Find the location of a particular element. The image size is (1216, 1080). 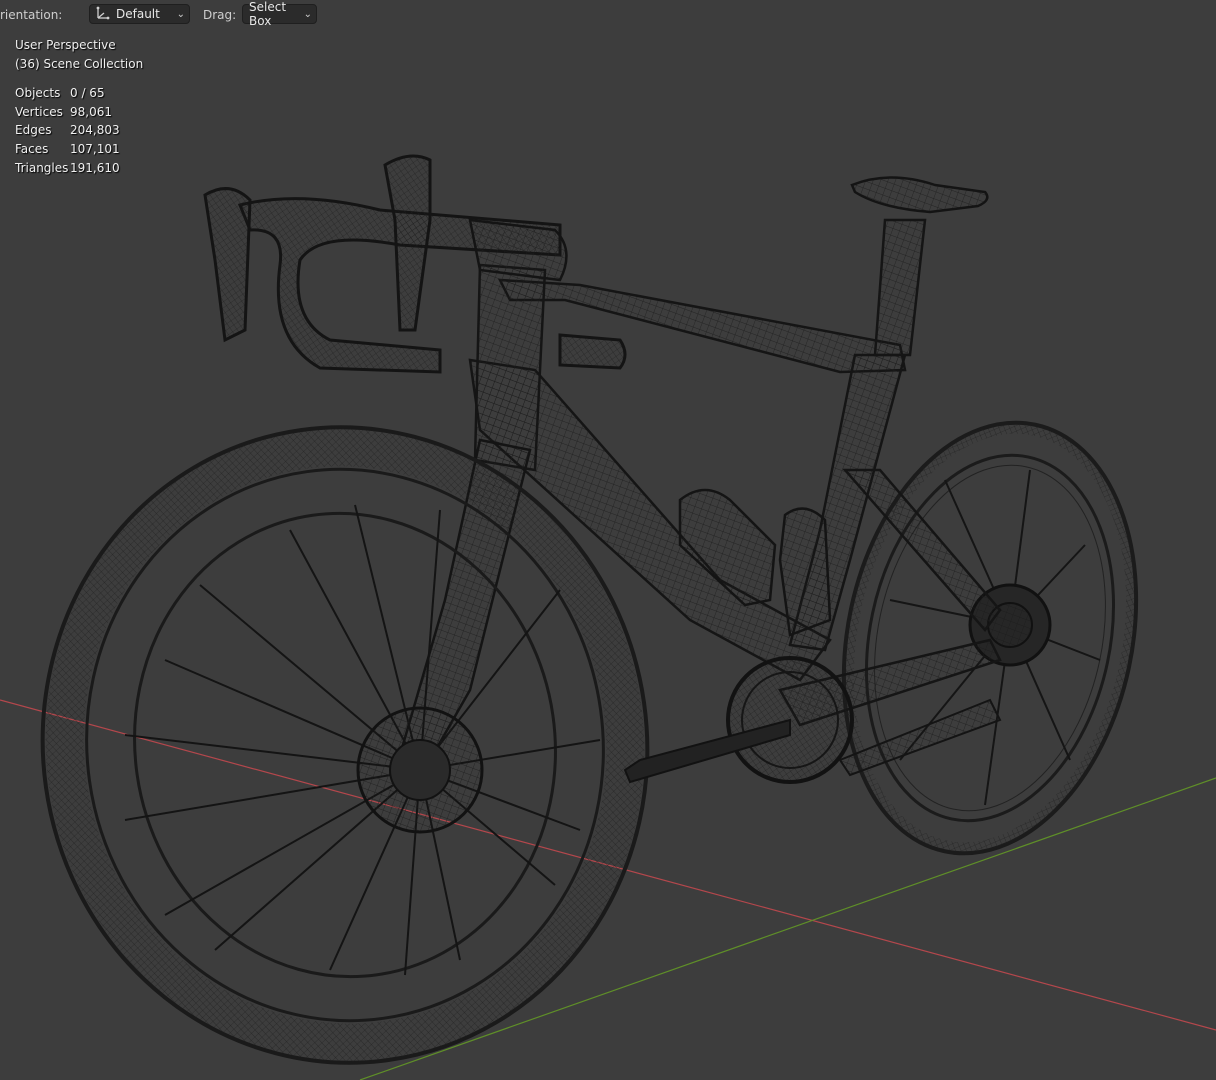

stat-row-objects: Objects 0 / 65 is located at coordinates (79, 93).